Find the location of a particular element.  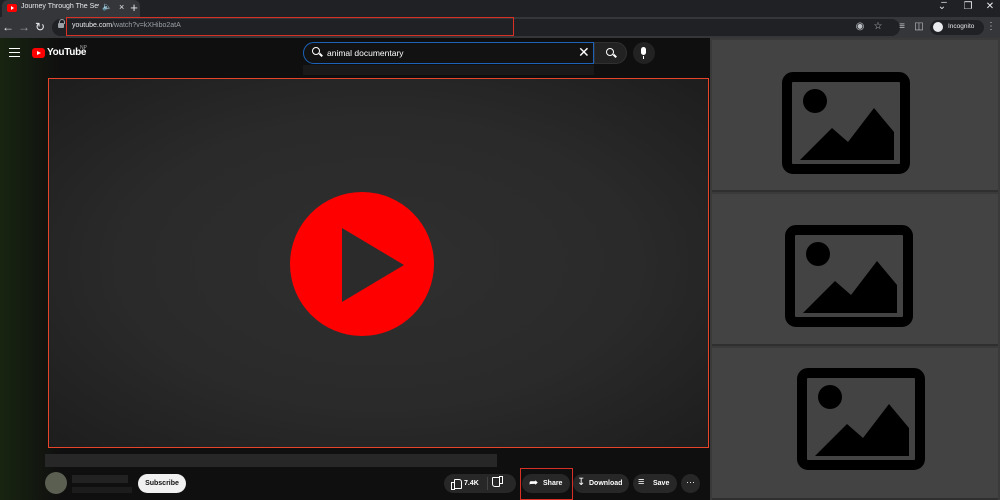

restore-icon: ❐ is located at coordinates (968, 6).